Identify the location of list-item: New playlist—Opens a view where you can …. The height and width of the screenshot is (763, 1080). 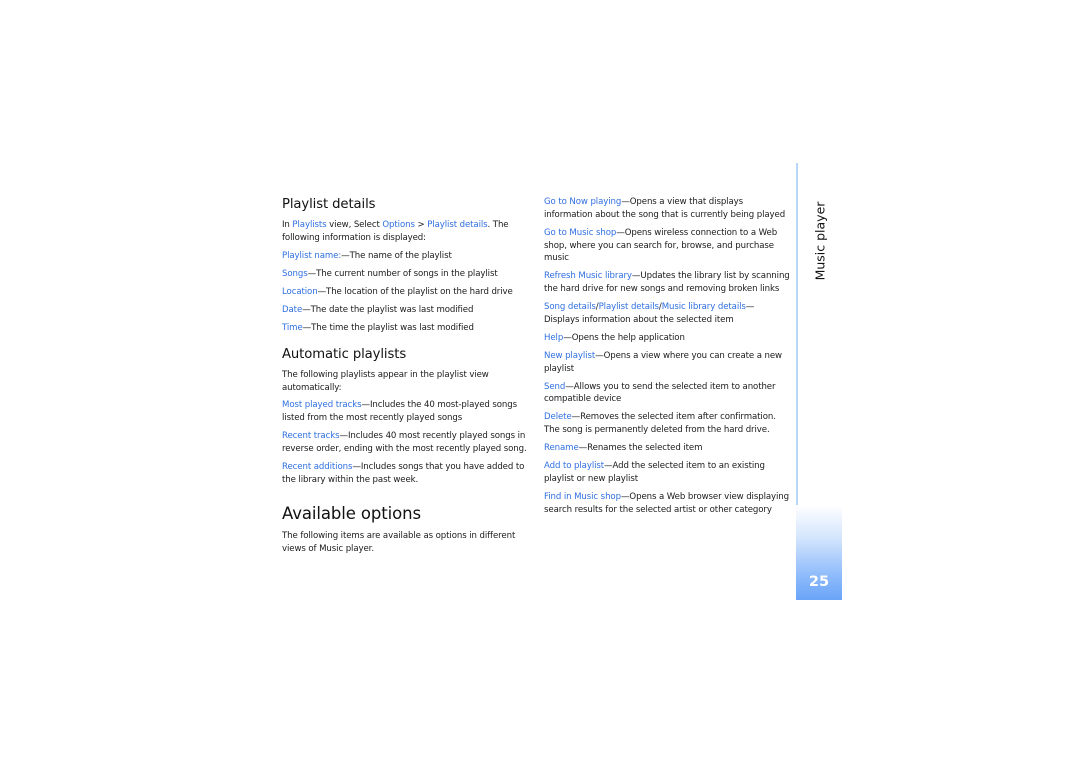
(668, 363).